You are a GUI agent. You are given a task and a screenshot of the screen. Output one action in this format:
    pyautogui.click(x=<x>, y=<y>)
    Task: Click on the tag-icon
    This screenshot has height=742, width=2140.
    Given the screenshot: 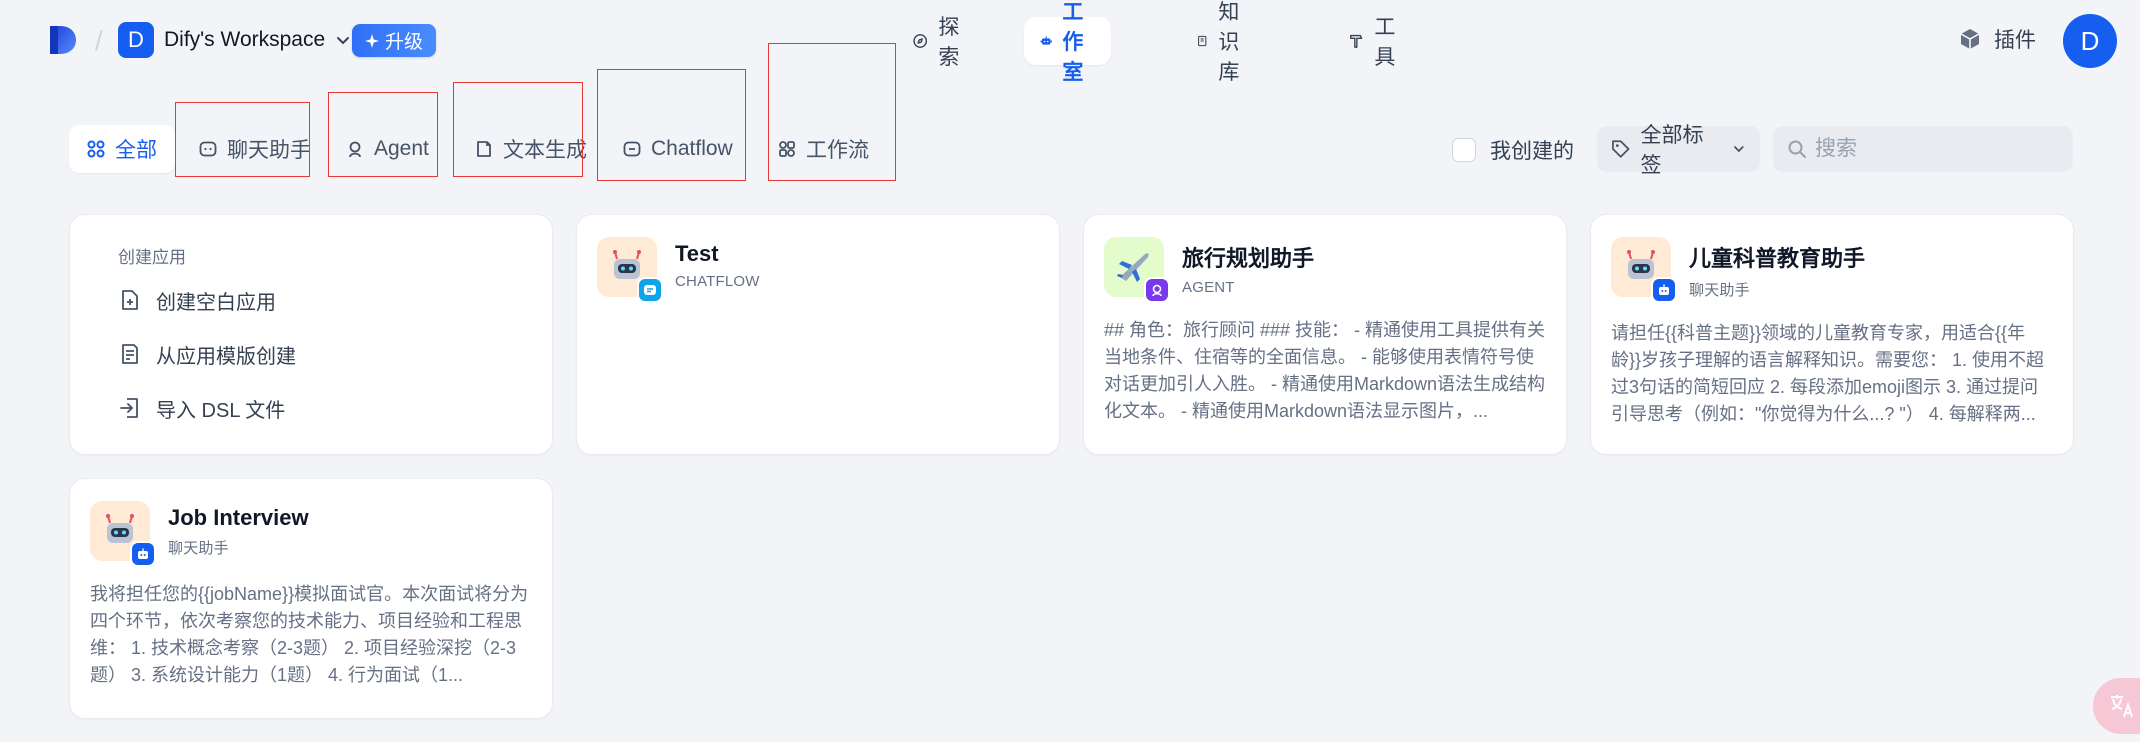 What is the action you would take?
    pyautogui.click(x=1621, y=149)
    